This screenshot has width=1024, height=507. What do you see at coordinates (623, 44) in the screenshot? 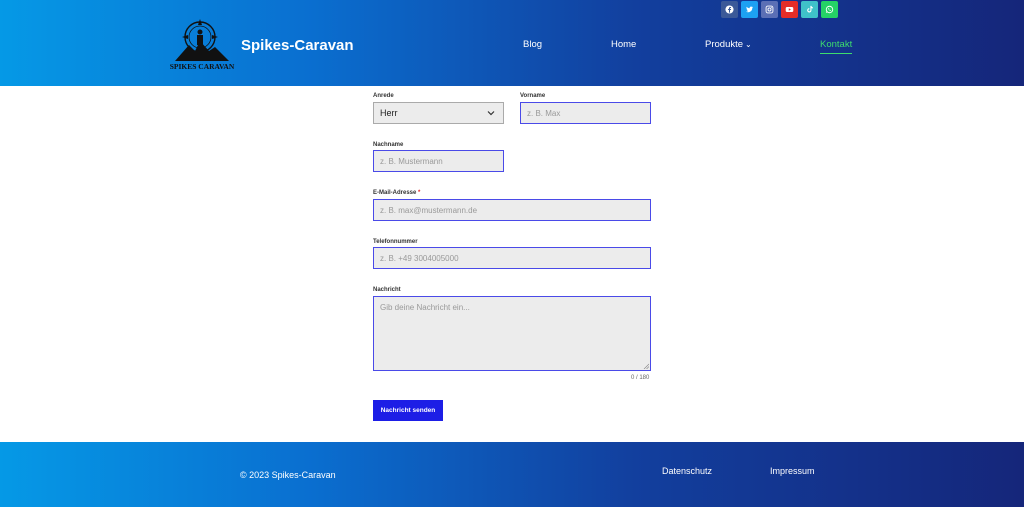
I see `nav-home: Home` at bounding box center [623, 44].